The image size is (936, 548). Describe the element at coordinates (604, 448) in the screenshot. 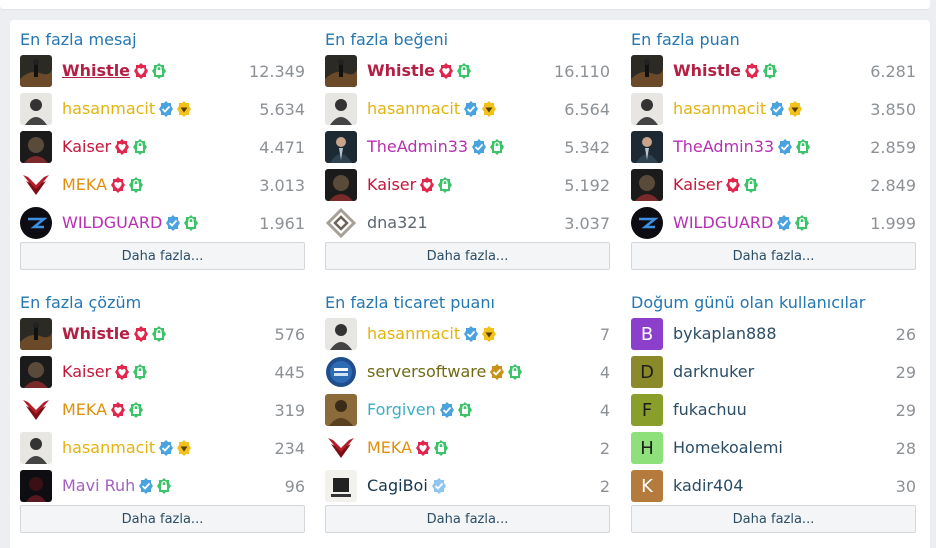

I see `trade-count: 2` at that location.